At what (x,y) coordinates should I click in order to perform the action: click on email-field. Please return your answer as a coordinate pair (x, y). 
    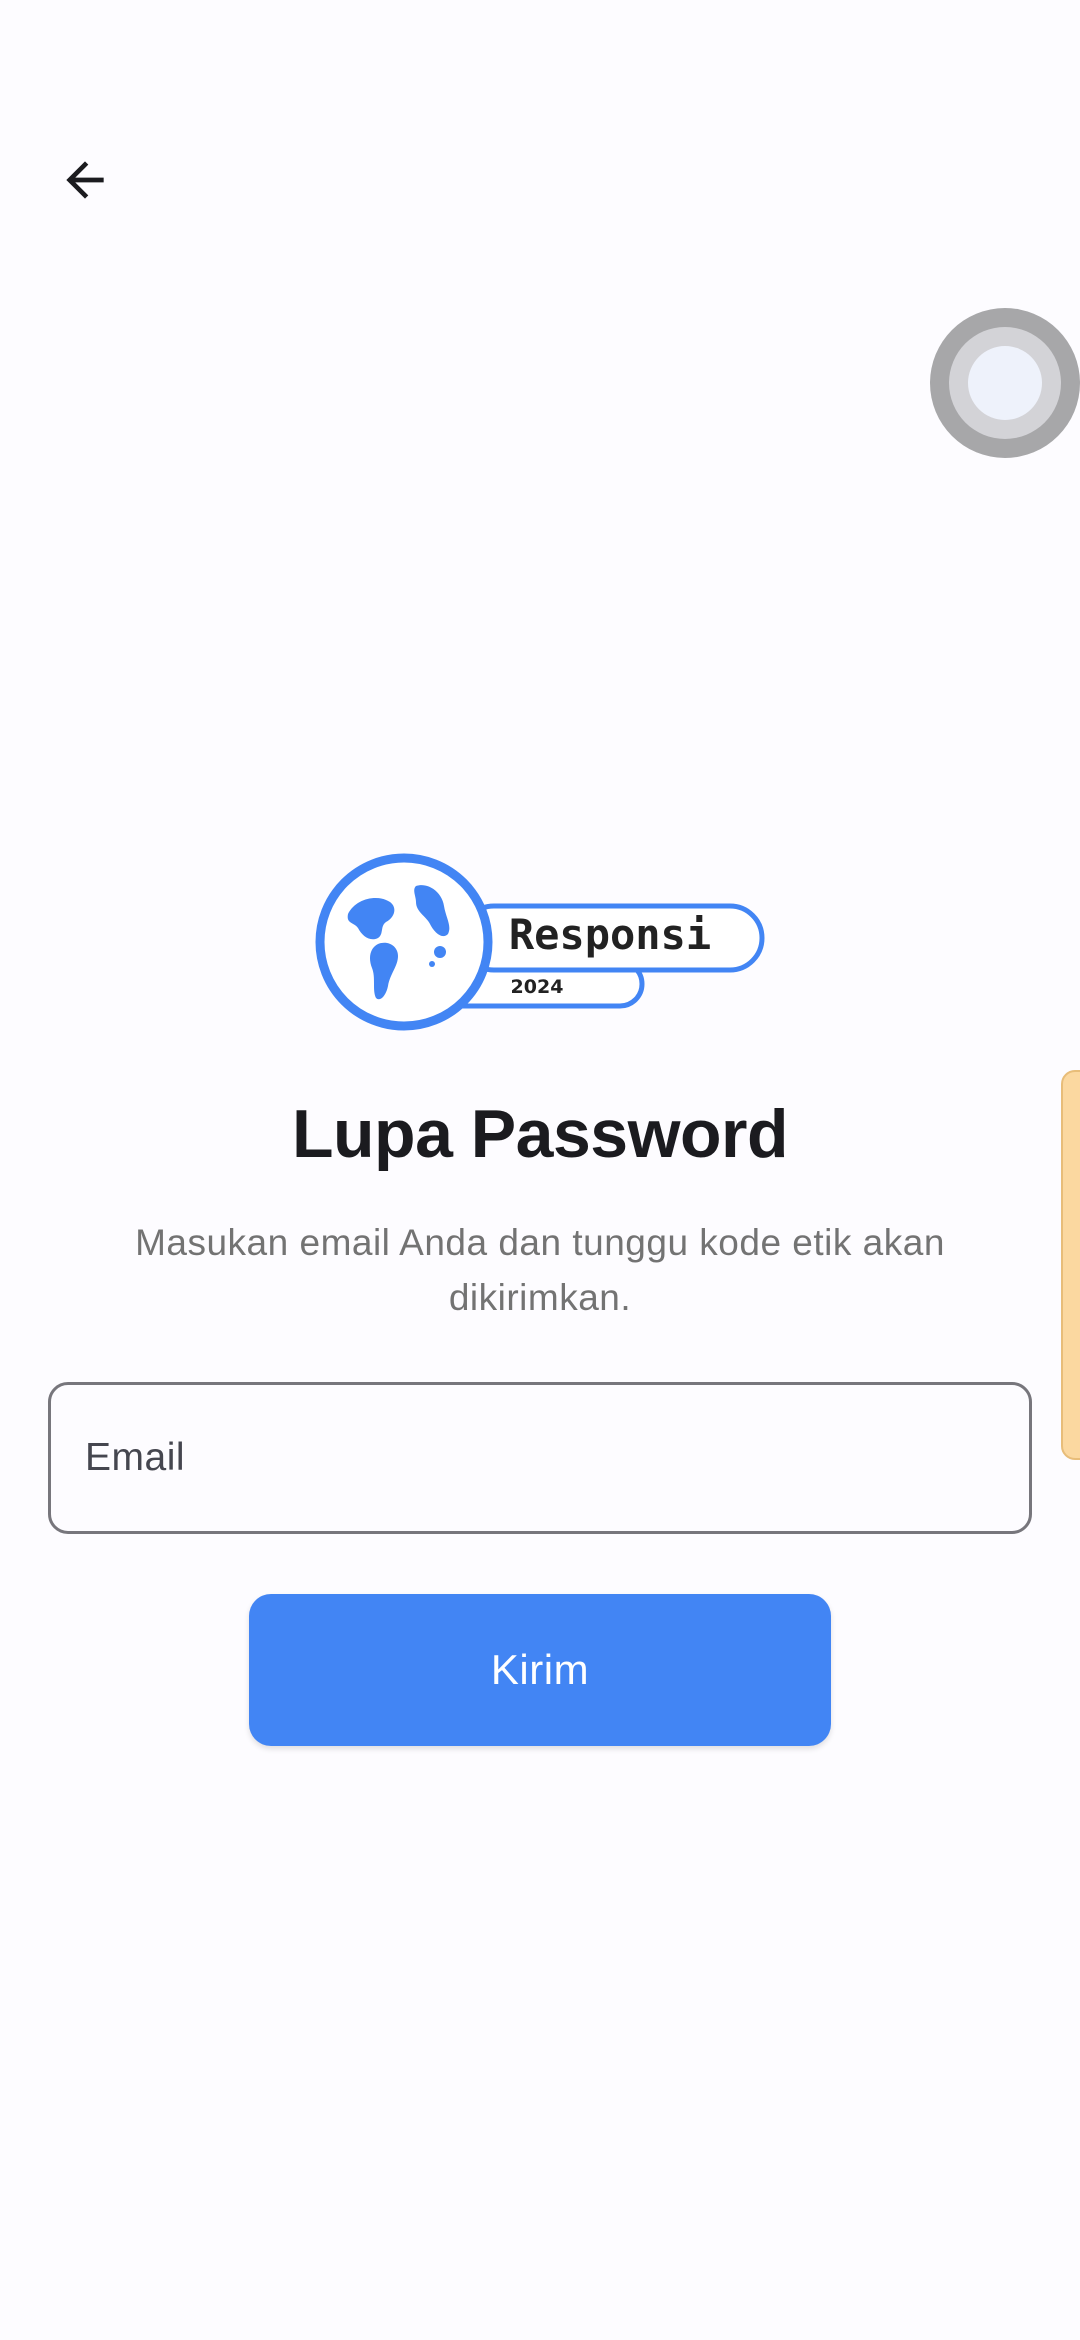
    Looking at the image, I should click on (540, 1458).